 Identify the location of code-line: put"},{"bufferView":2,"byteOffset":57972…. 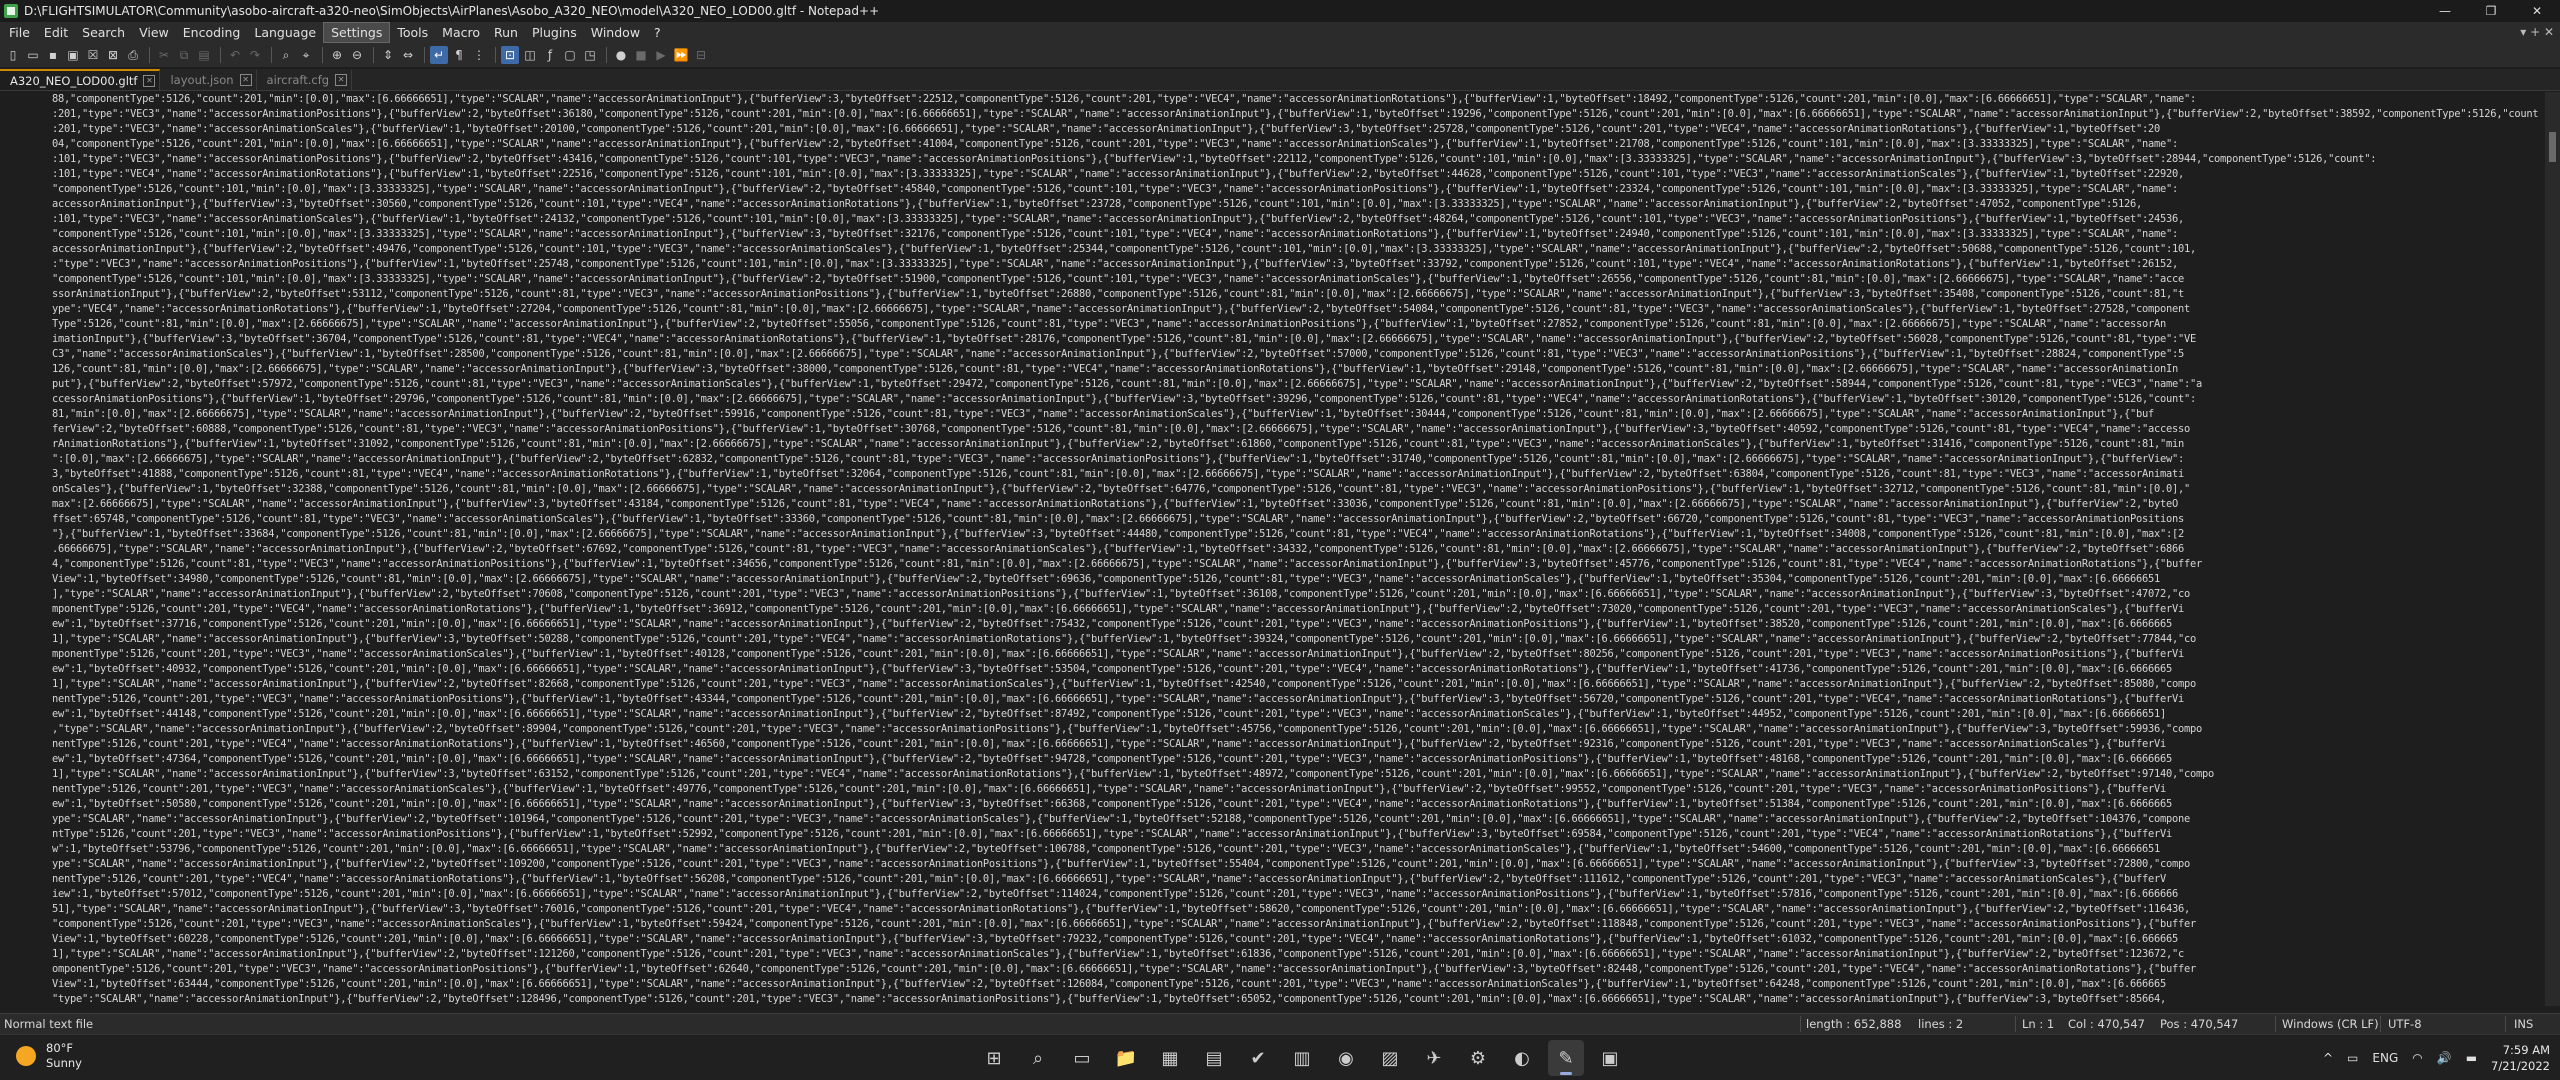
(1270, 384).